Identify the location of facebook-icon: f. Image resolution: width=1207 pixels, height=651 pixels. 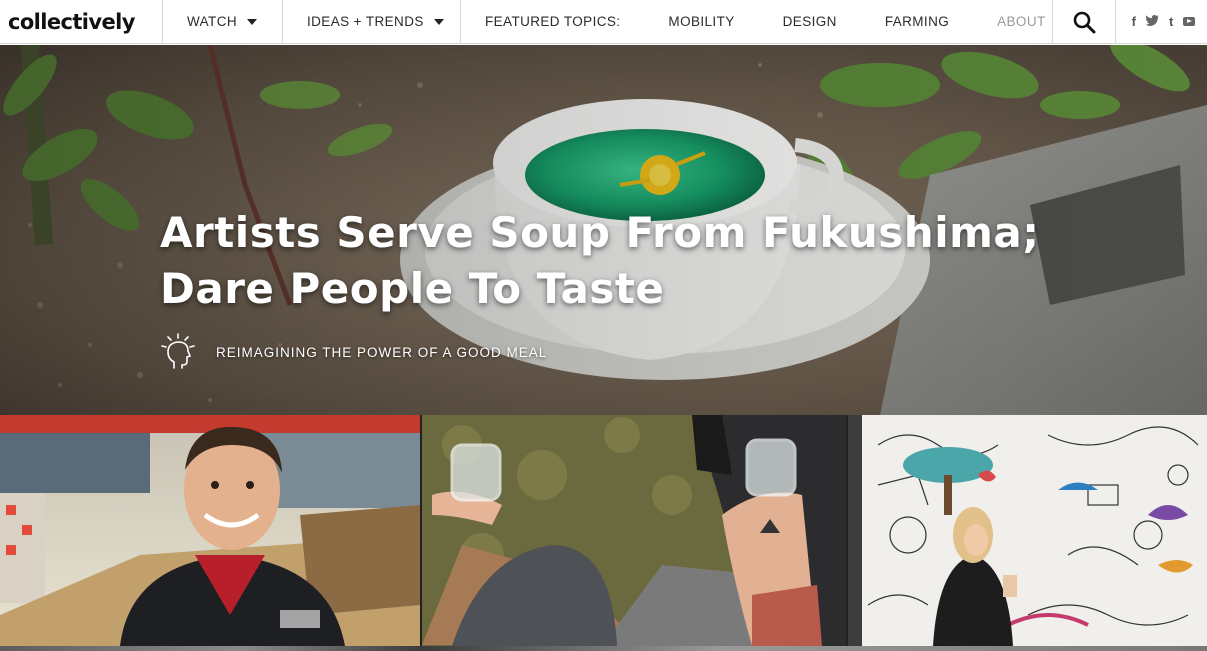
(1134, 21).